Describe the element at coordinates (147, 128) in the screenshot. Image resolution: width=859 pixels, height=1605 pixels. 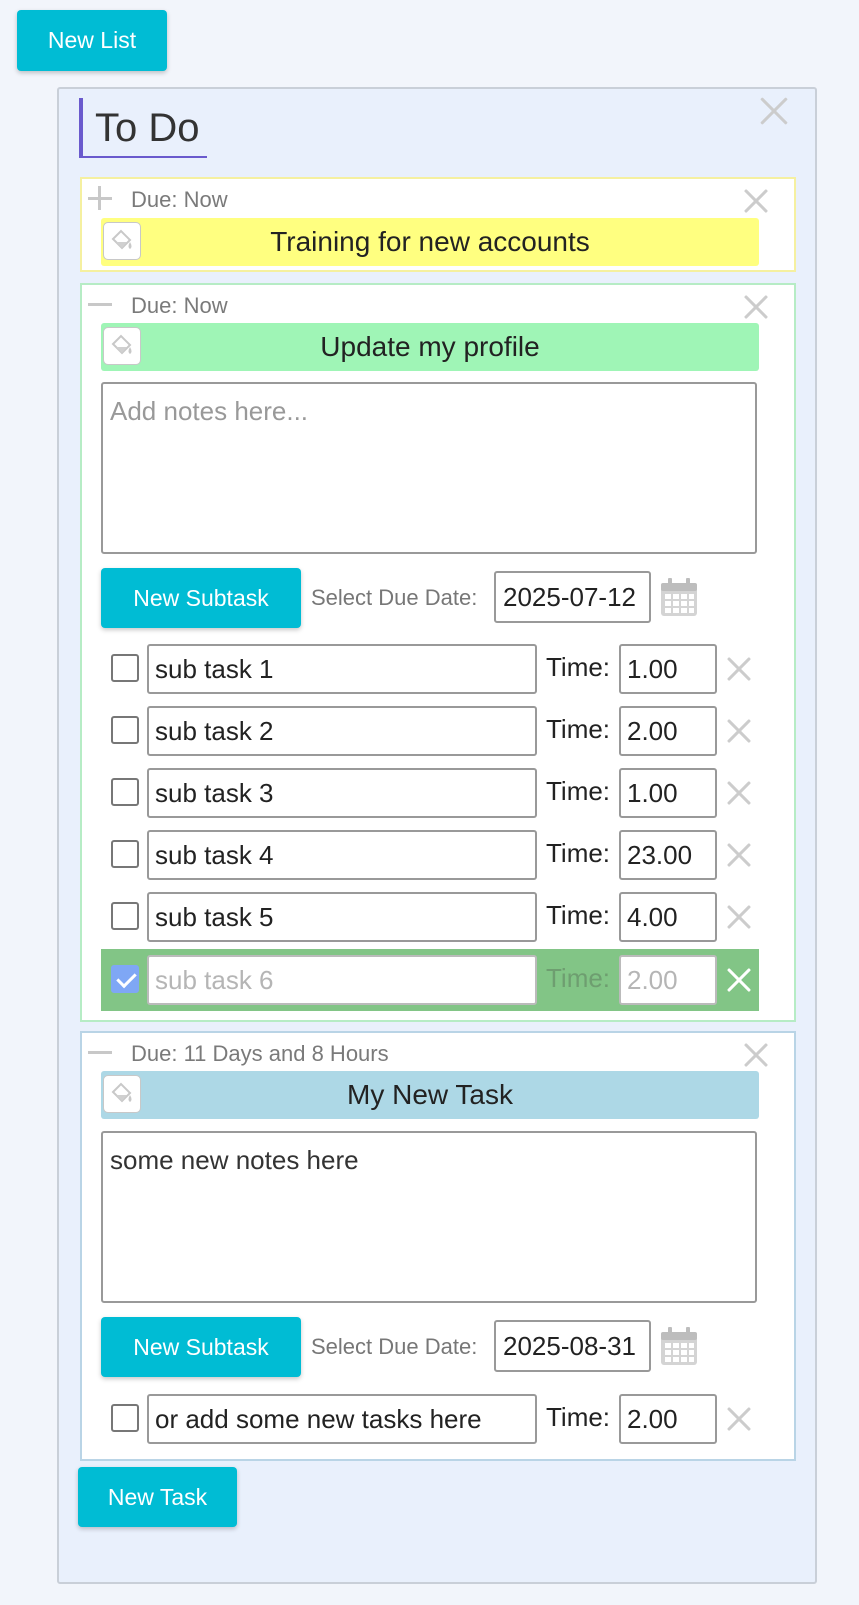
I see `list-title: To Do` at that location.